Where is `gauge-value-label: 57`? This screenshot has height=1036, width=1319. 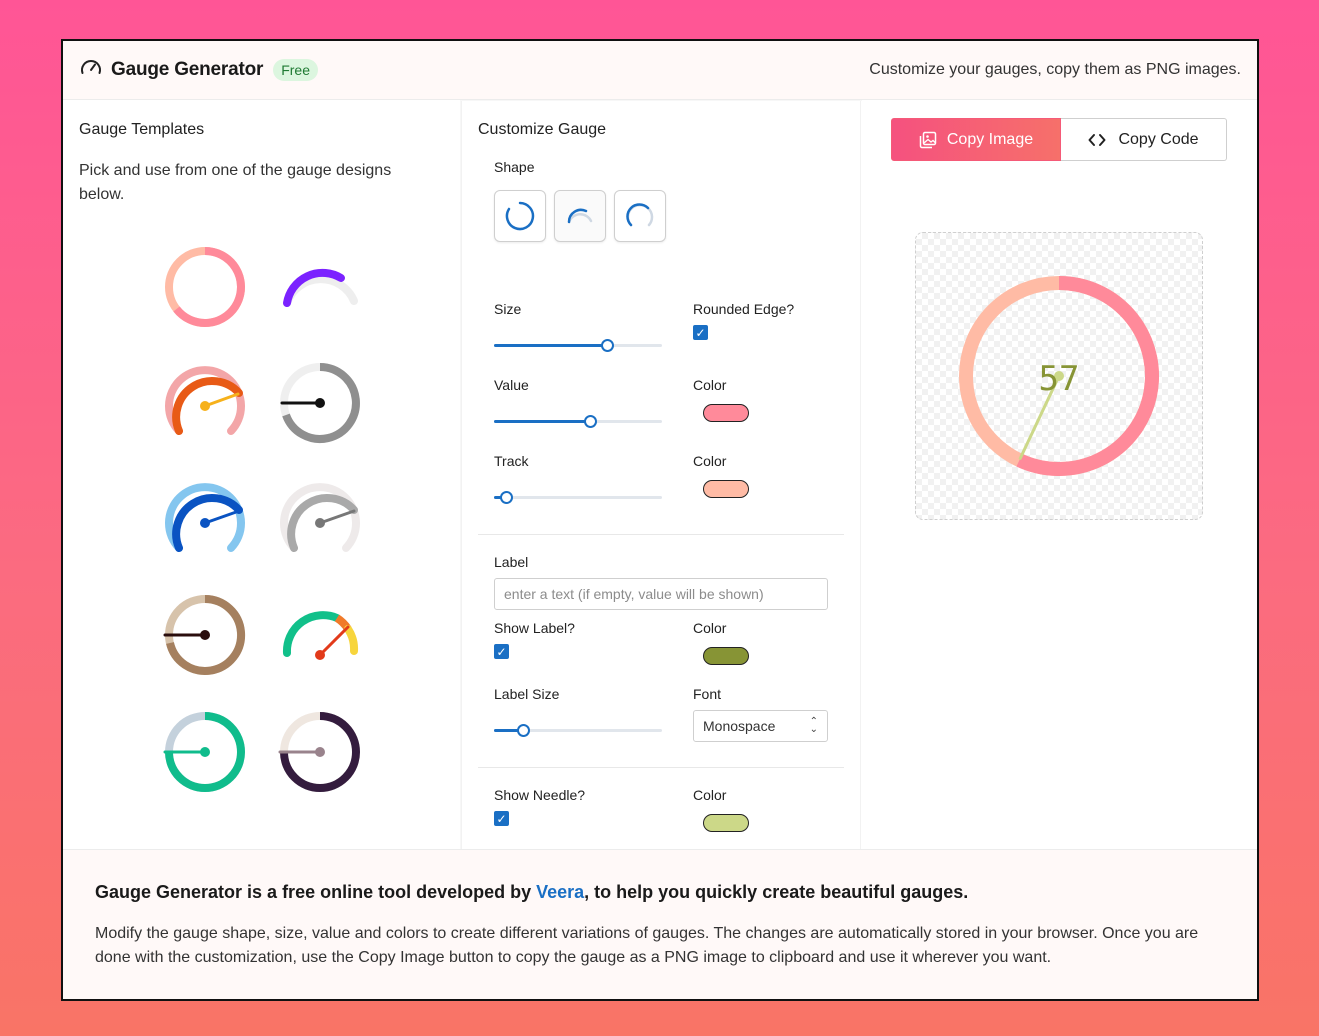 gauge-value-label: 57 is located at coordinates (1059, 379).